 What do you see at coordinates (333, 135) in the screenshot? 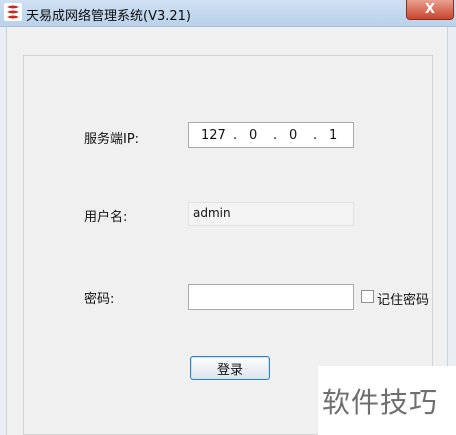
I see `ip-octet-4: 1` at bounding box center [333, 135].